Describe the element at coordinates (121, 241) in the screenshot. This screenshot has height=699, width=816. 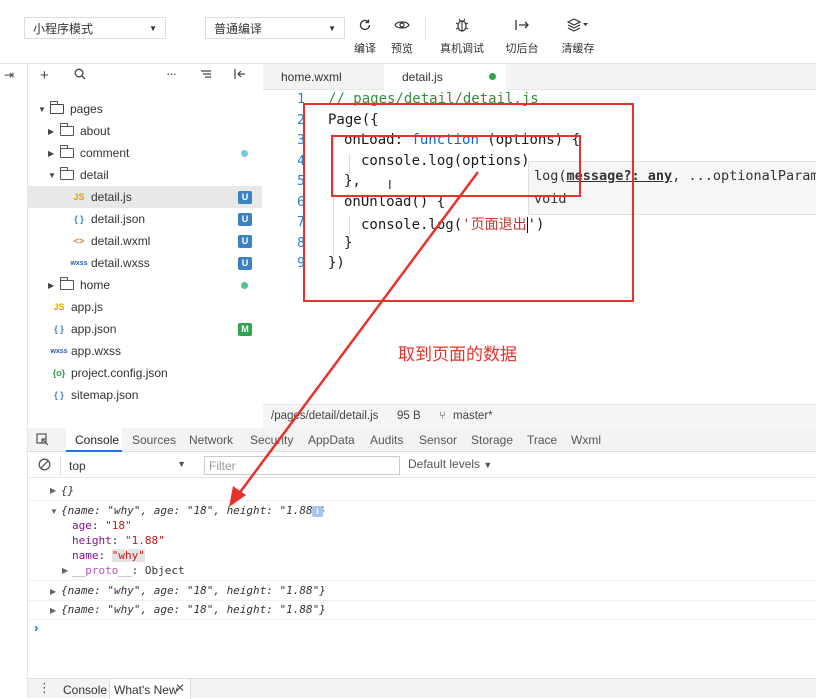
I see `tree-item-label: detail.wxml` at that location.